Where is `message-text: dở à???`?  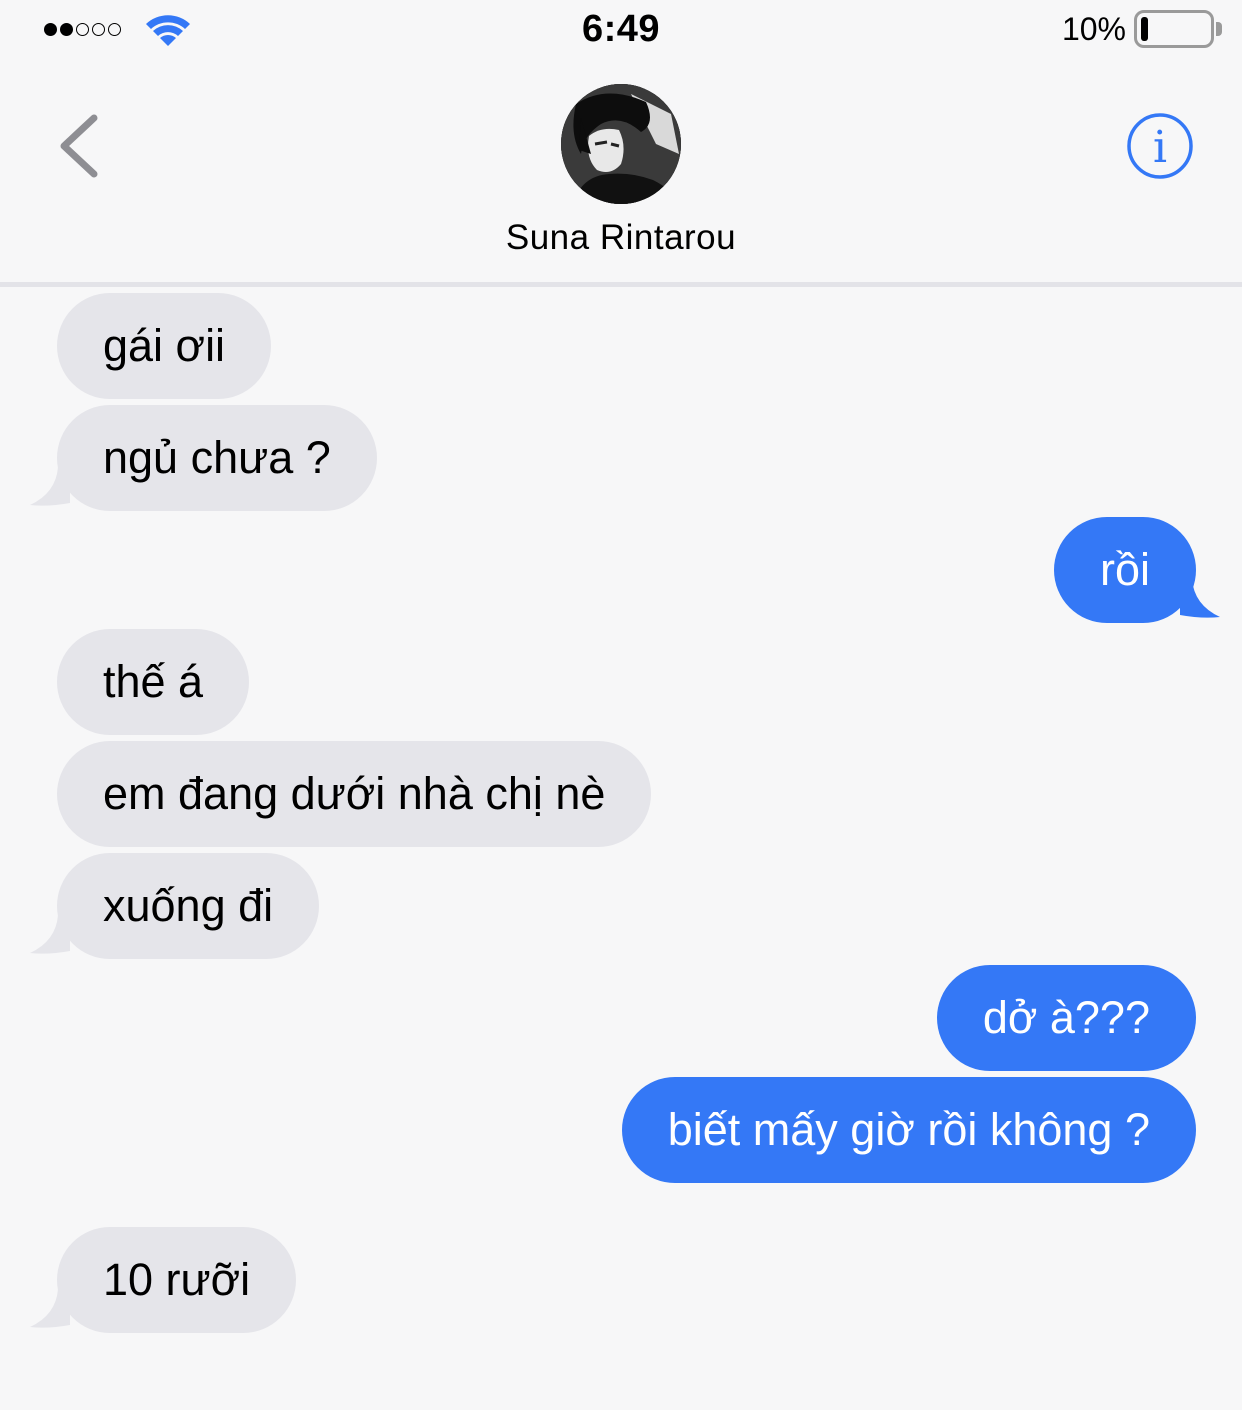 message-text: dở à??? is located at coordinates (1066, 1017).